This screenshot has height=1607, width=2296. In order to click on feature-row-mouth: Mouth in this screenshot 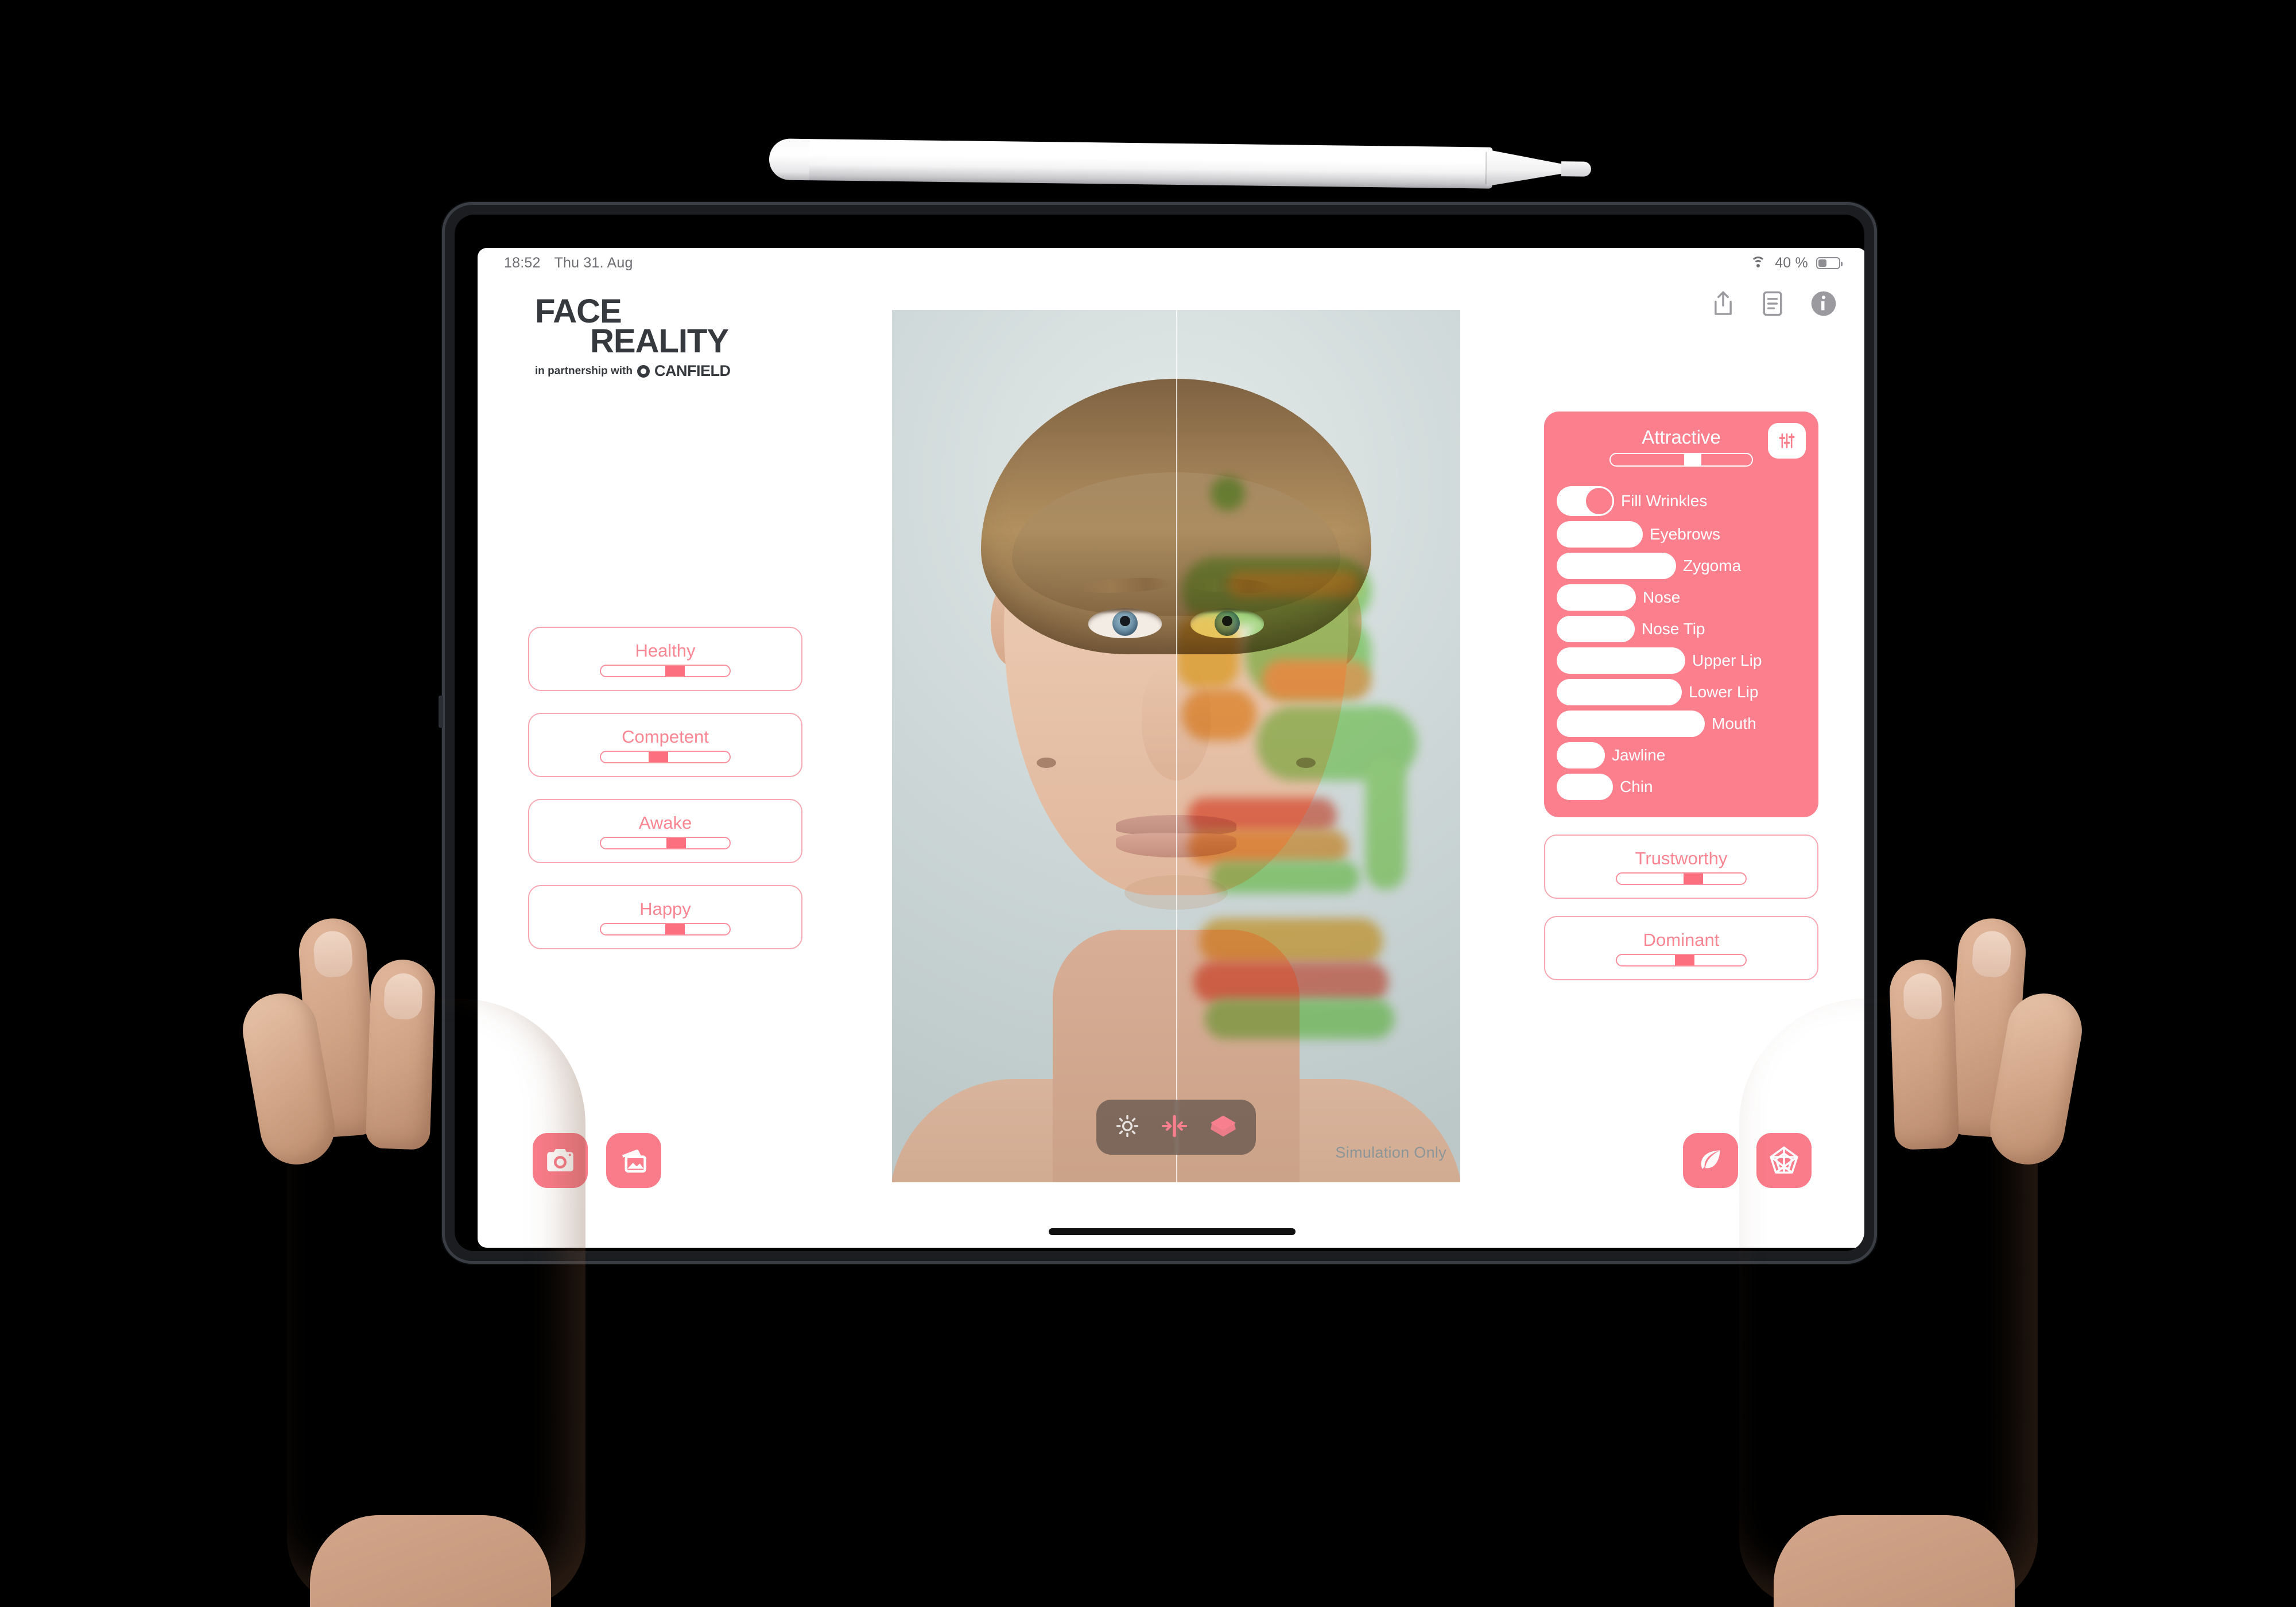, I will do `click(1687, 724)`.